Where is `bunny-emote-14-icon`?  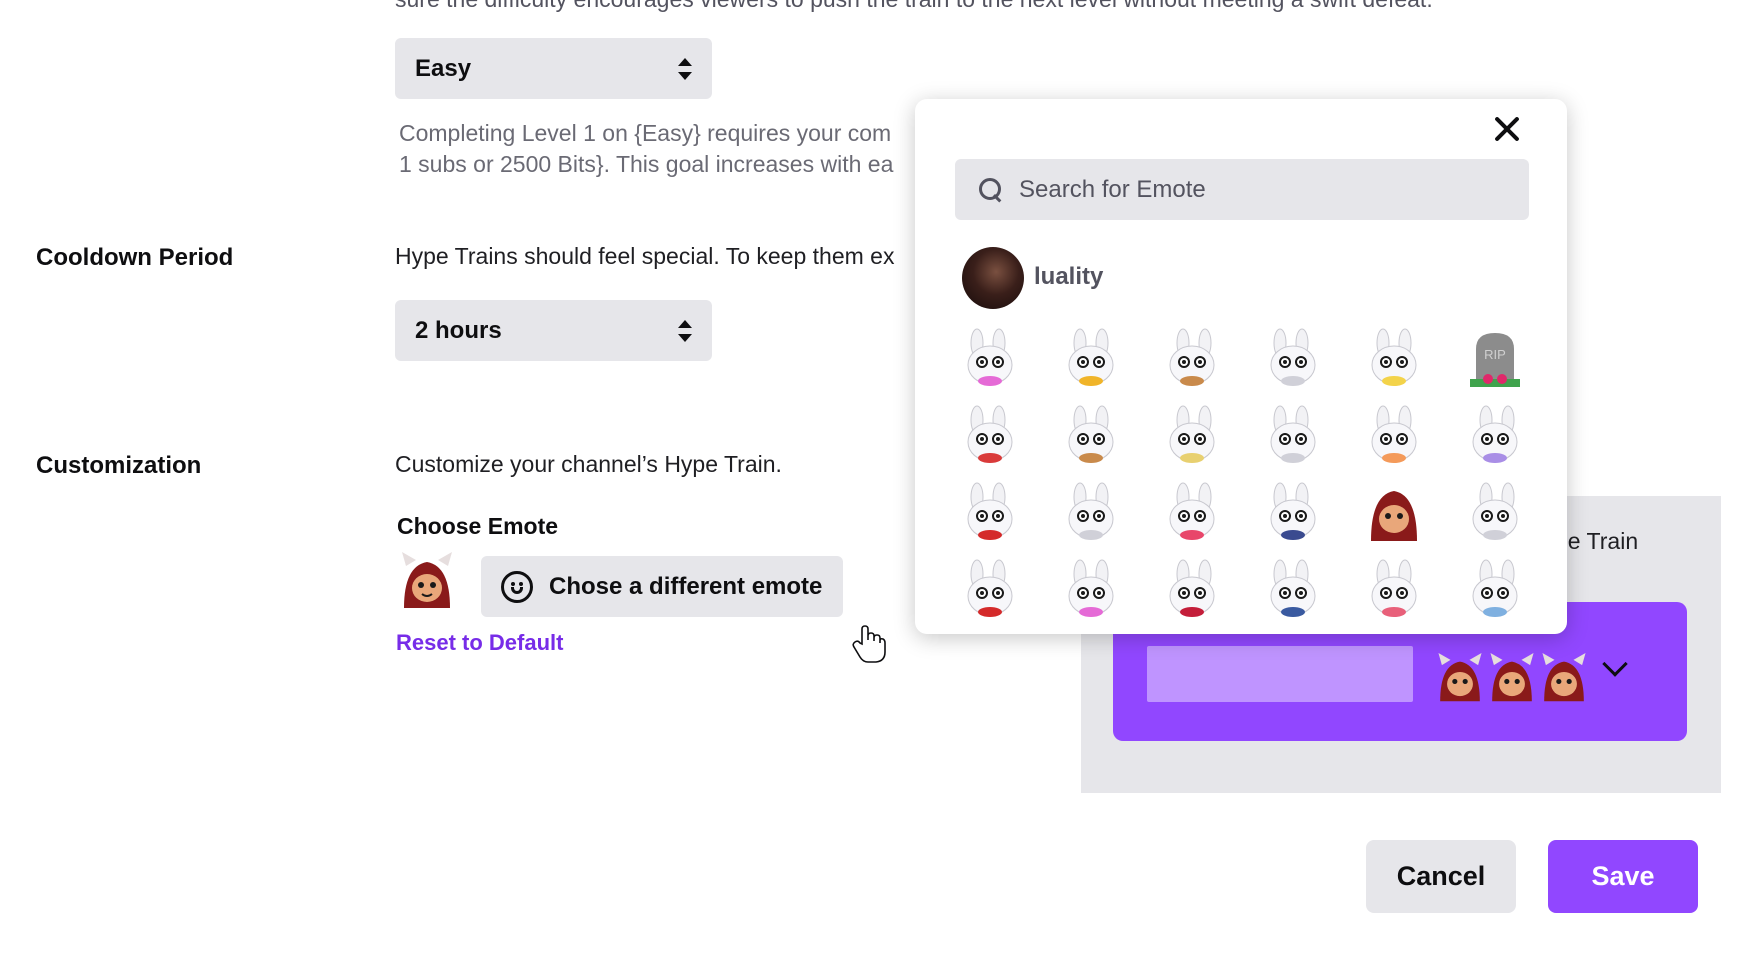 bunny-emote-14-icon is located at coordinates (1091, 511).